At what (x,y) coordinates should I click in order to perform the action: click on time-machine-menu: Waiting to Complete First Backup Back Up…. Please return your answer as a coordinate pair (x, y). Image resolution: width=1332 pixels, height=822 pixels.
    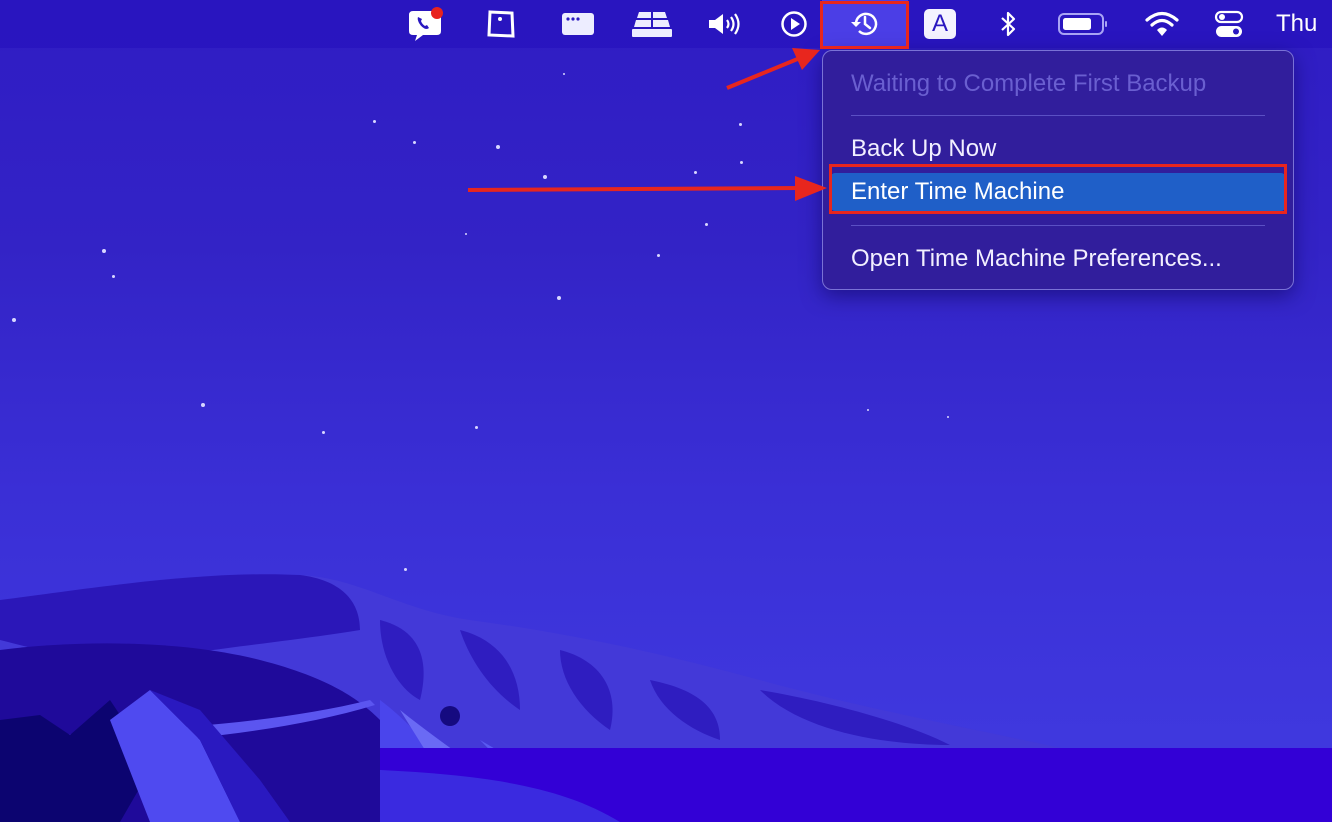
    Looking at the image, I should click on (1058, 170).